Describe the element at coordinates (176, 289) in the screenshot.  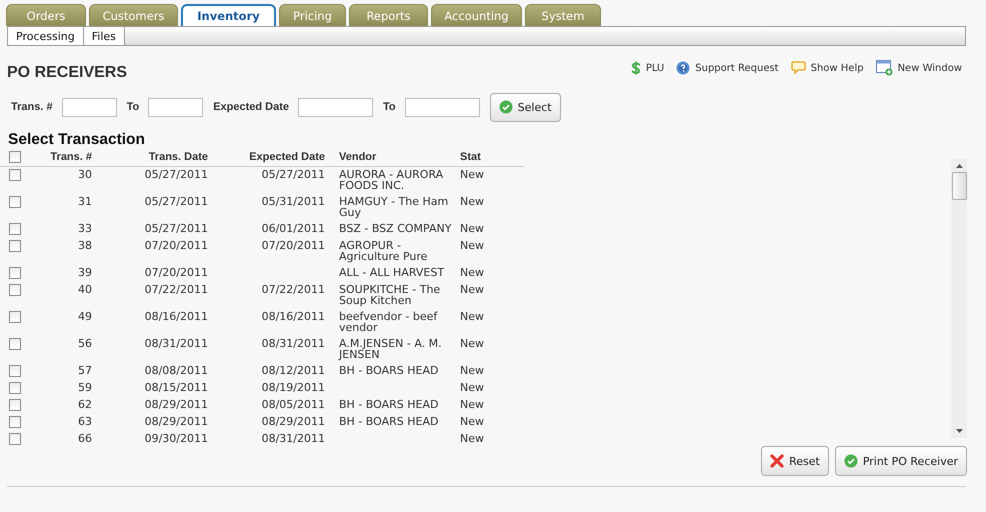
I see `table-cell: 07/22/2011` at that location.